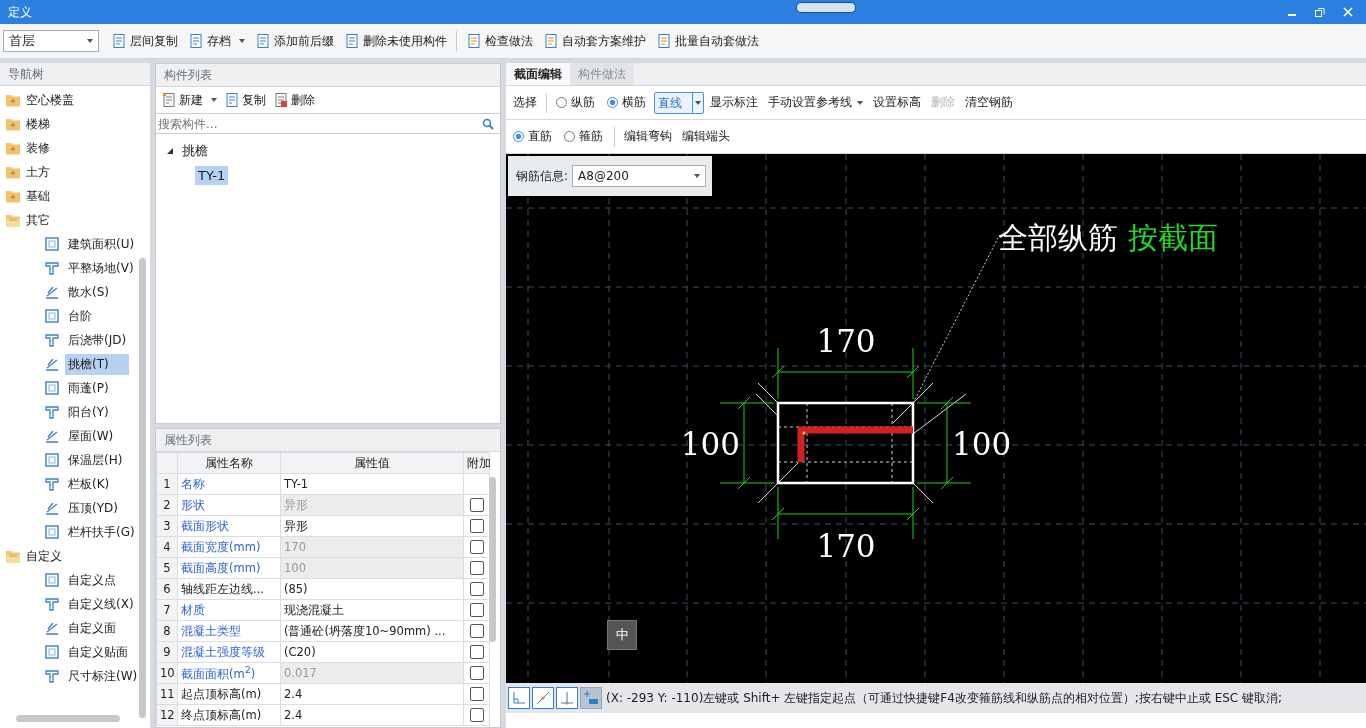  Describe the element at coordinates (75, 196) in the screenshot. I see `tree-item: 基础` at that location.